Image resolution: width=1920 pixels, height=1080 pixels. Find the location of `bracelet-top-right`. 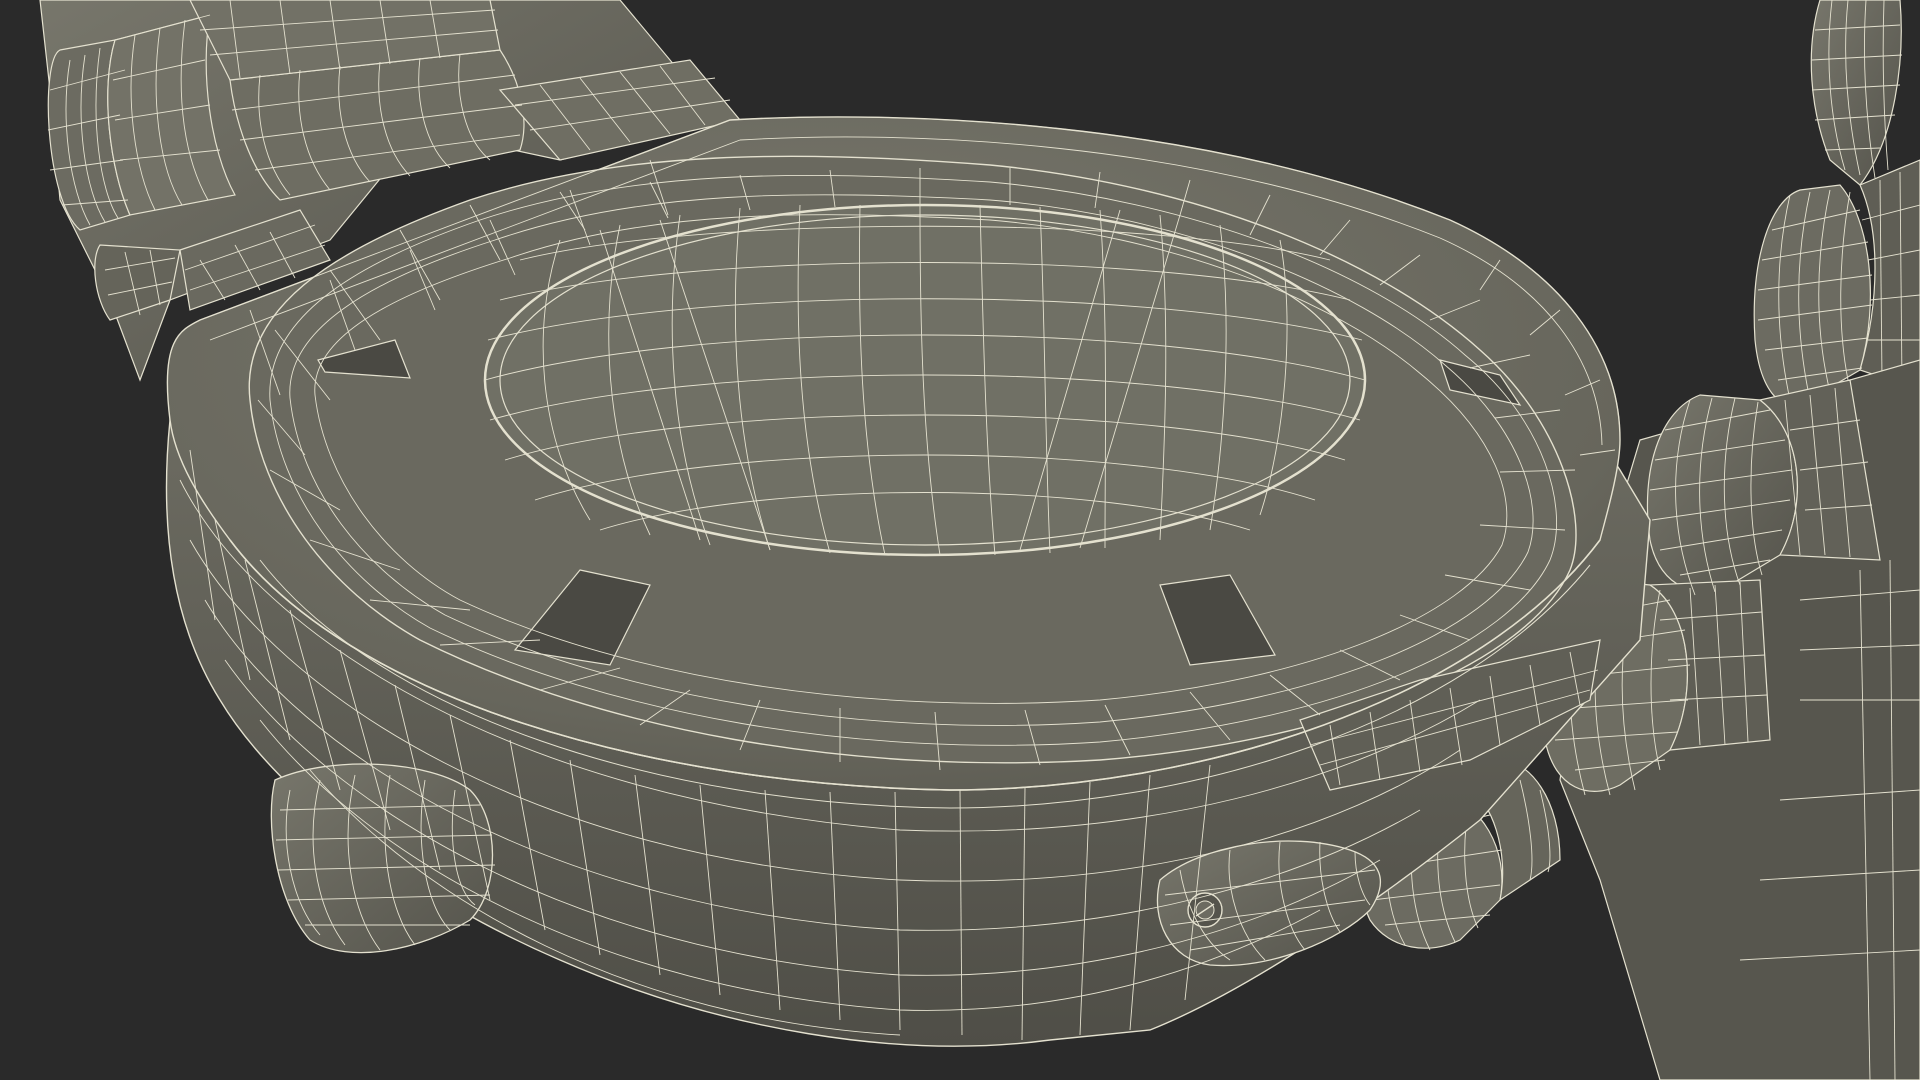

bracelet-top-right is located at coordinates (1836, 203).